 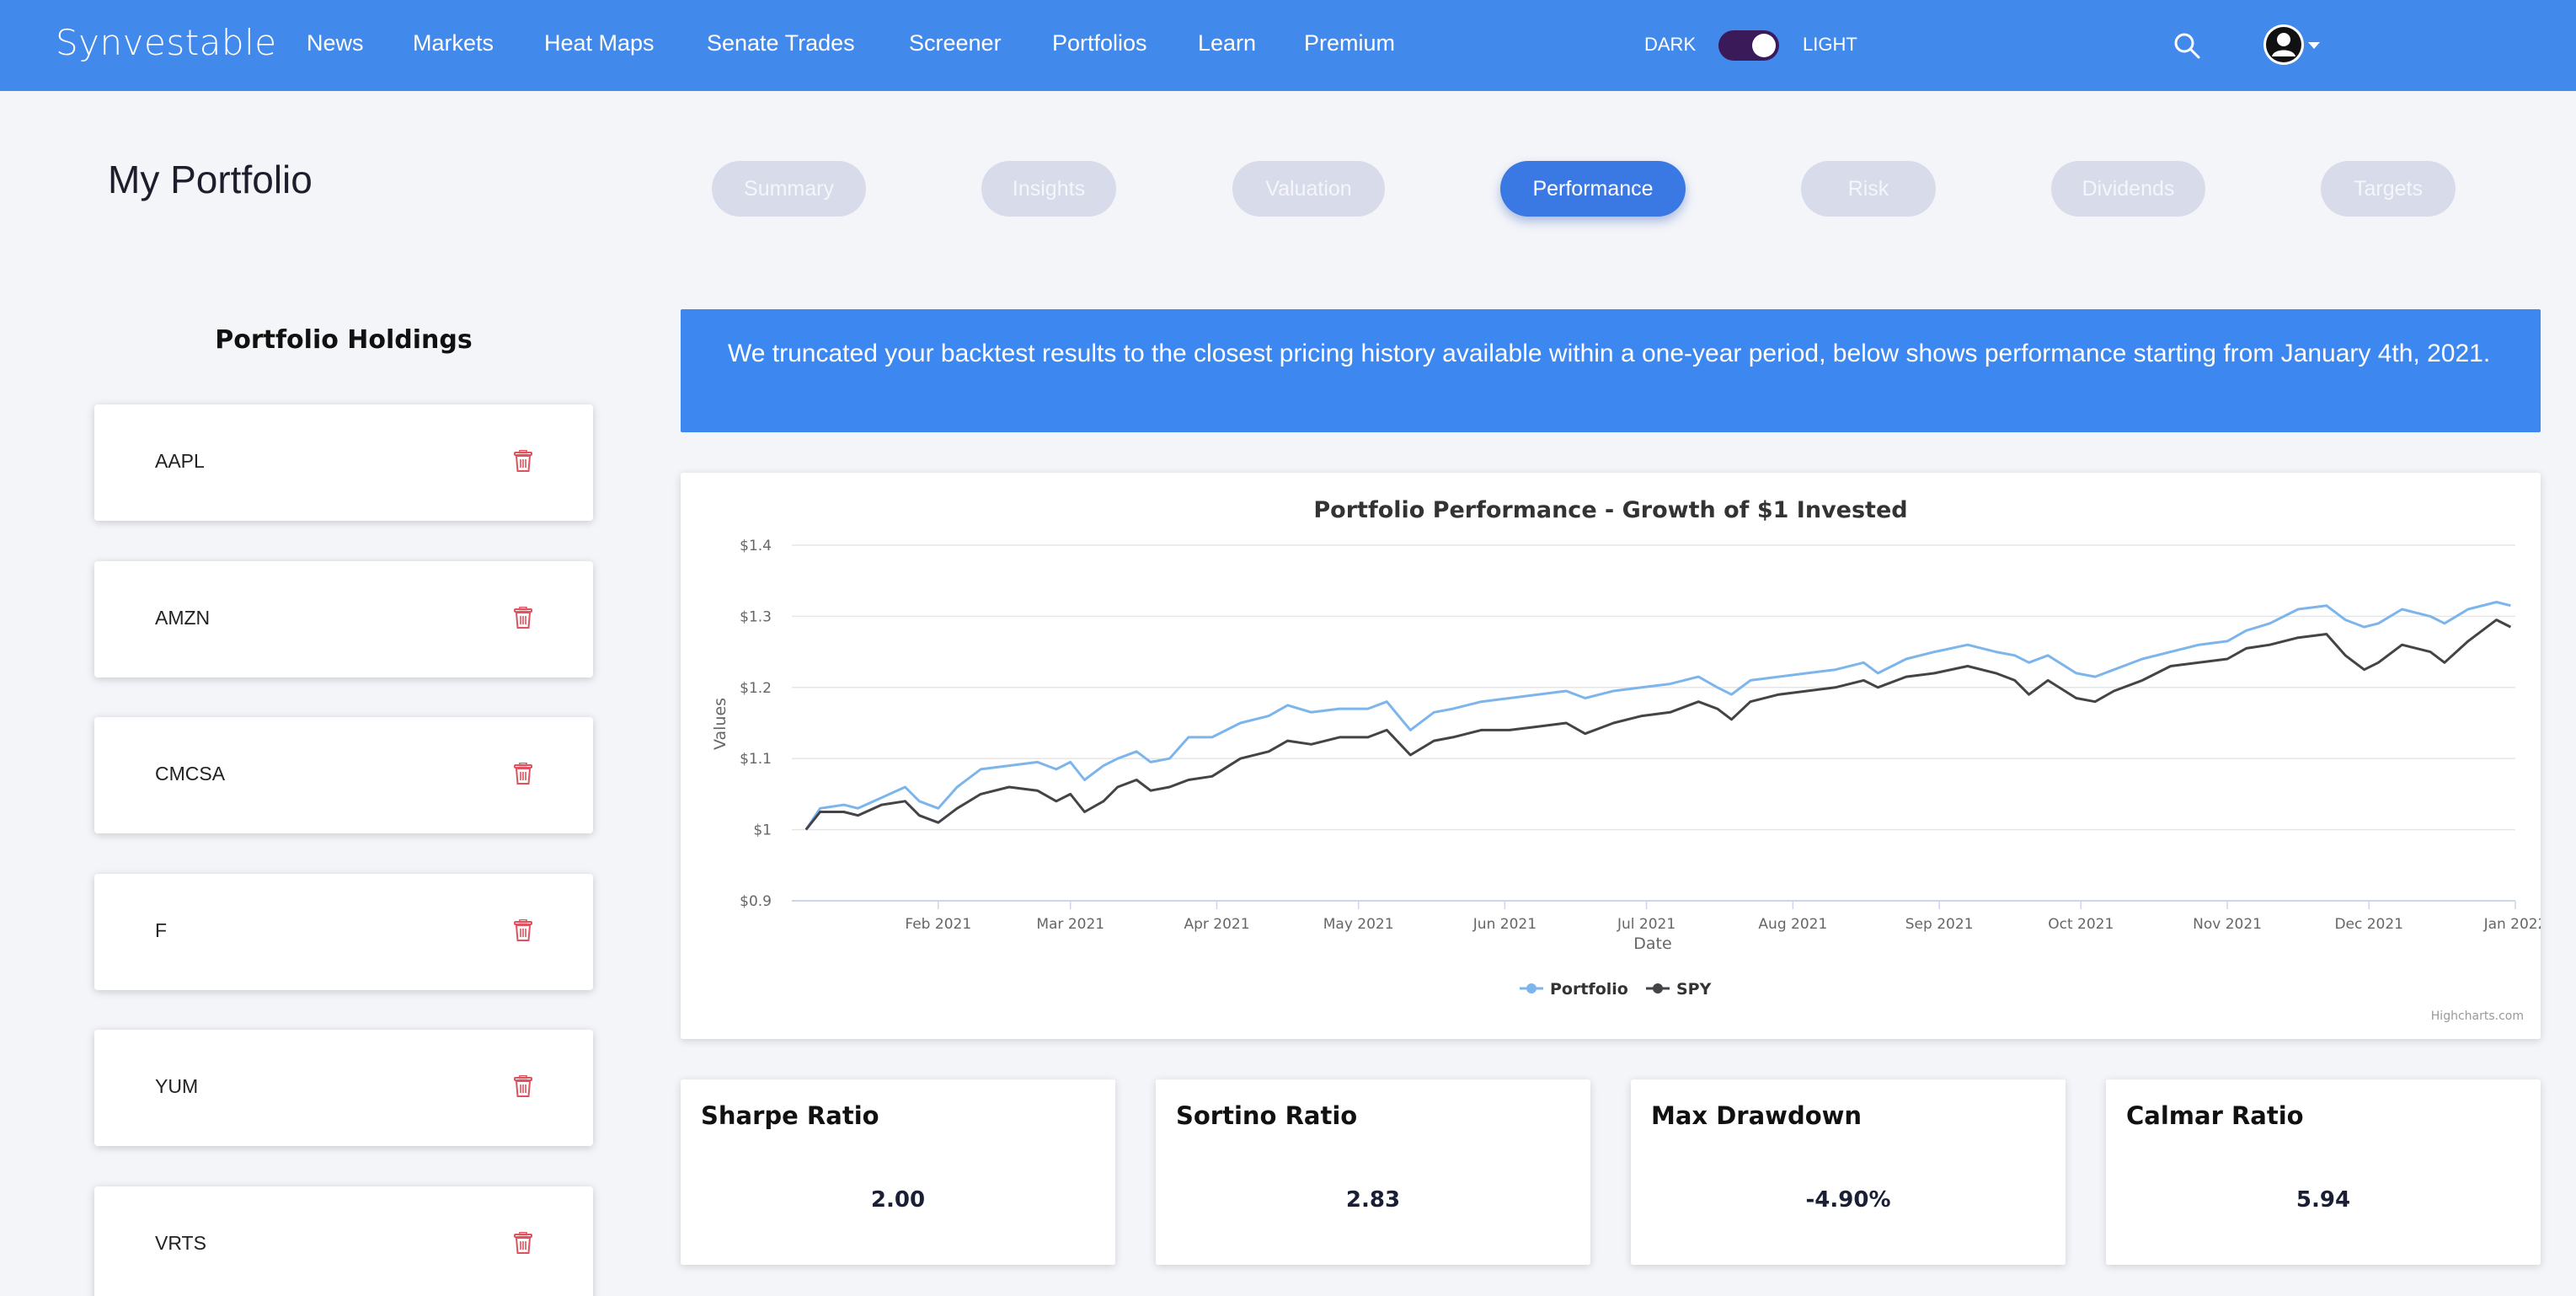 What do you see at coordinates (720, 724) in the screenshot?
I see `y-axis-label: Values` at bounding box center [720, 724].